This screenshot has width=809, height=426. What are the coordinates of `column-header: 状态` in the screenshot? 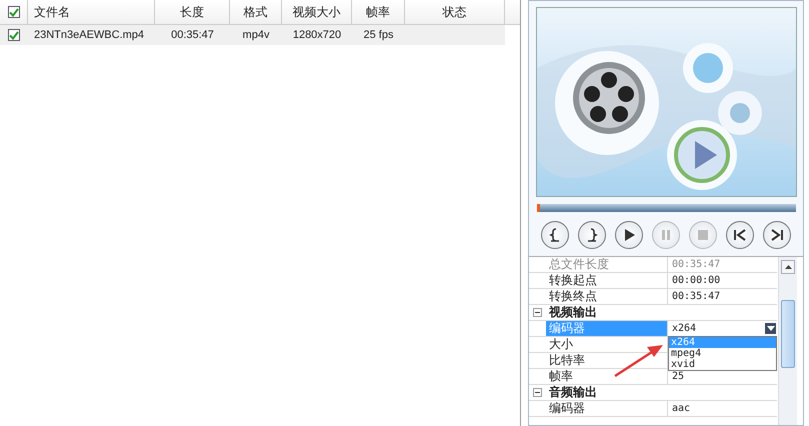 It's located at (454, 12).